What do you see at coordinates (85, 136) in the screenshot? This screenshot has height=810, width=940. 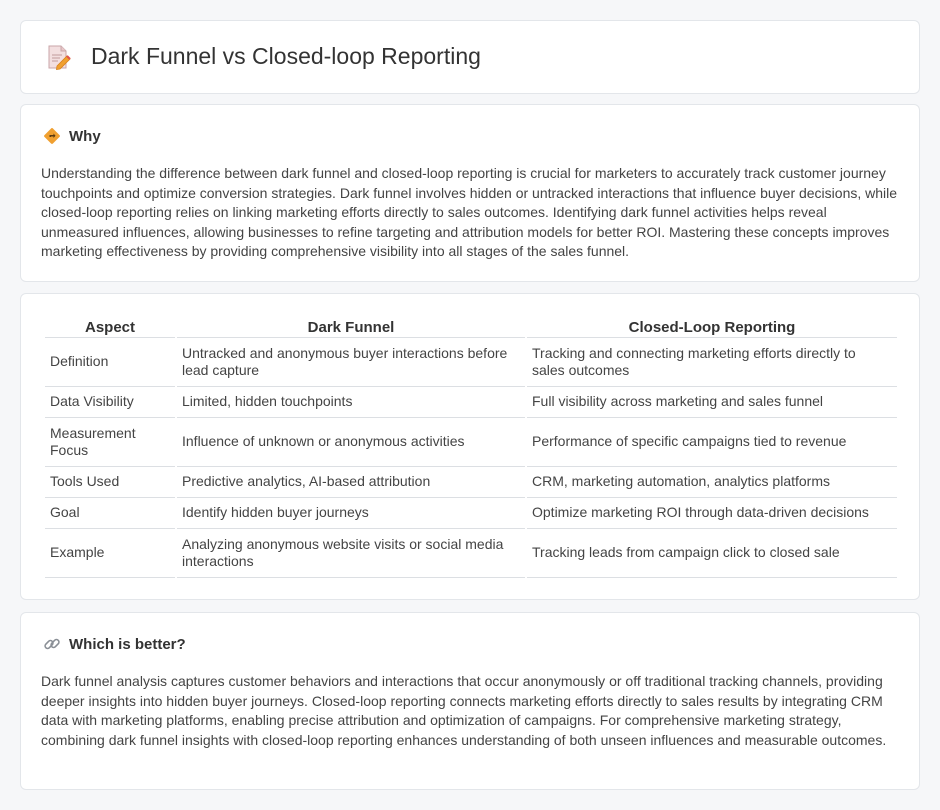 I see `why-title: Why` at bounding box center [85, 136].